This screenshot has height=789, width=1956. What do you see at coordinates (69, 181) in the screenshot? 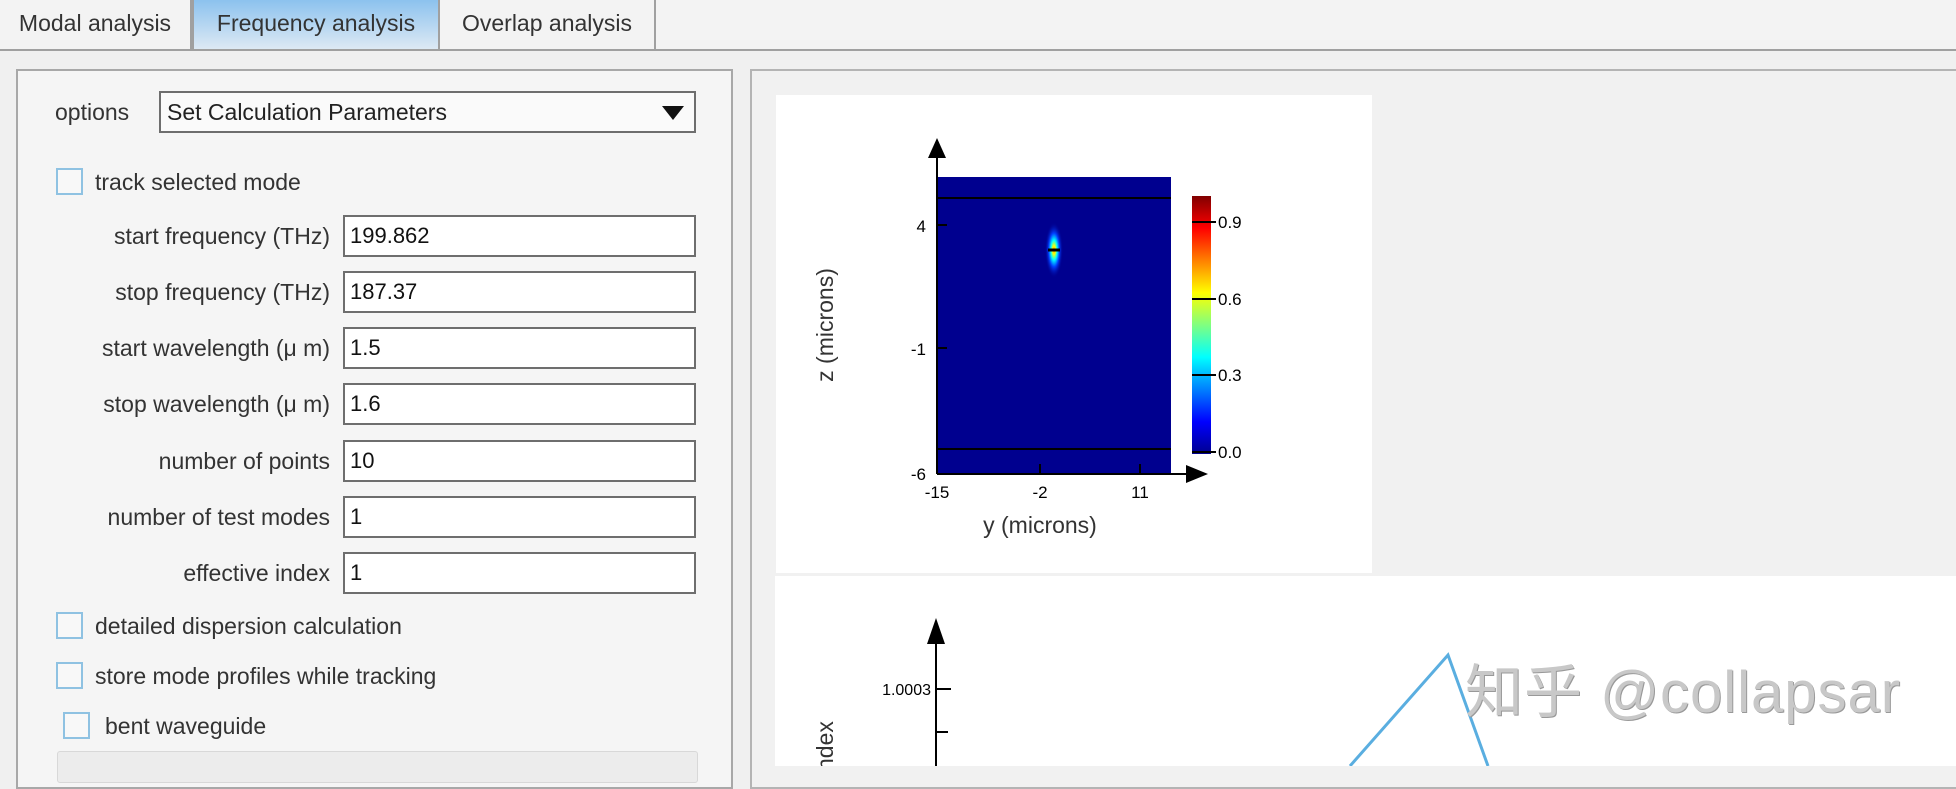
I see `track-selected-mode-checkbox` at bounding box center [69, 181].